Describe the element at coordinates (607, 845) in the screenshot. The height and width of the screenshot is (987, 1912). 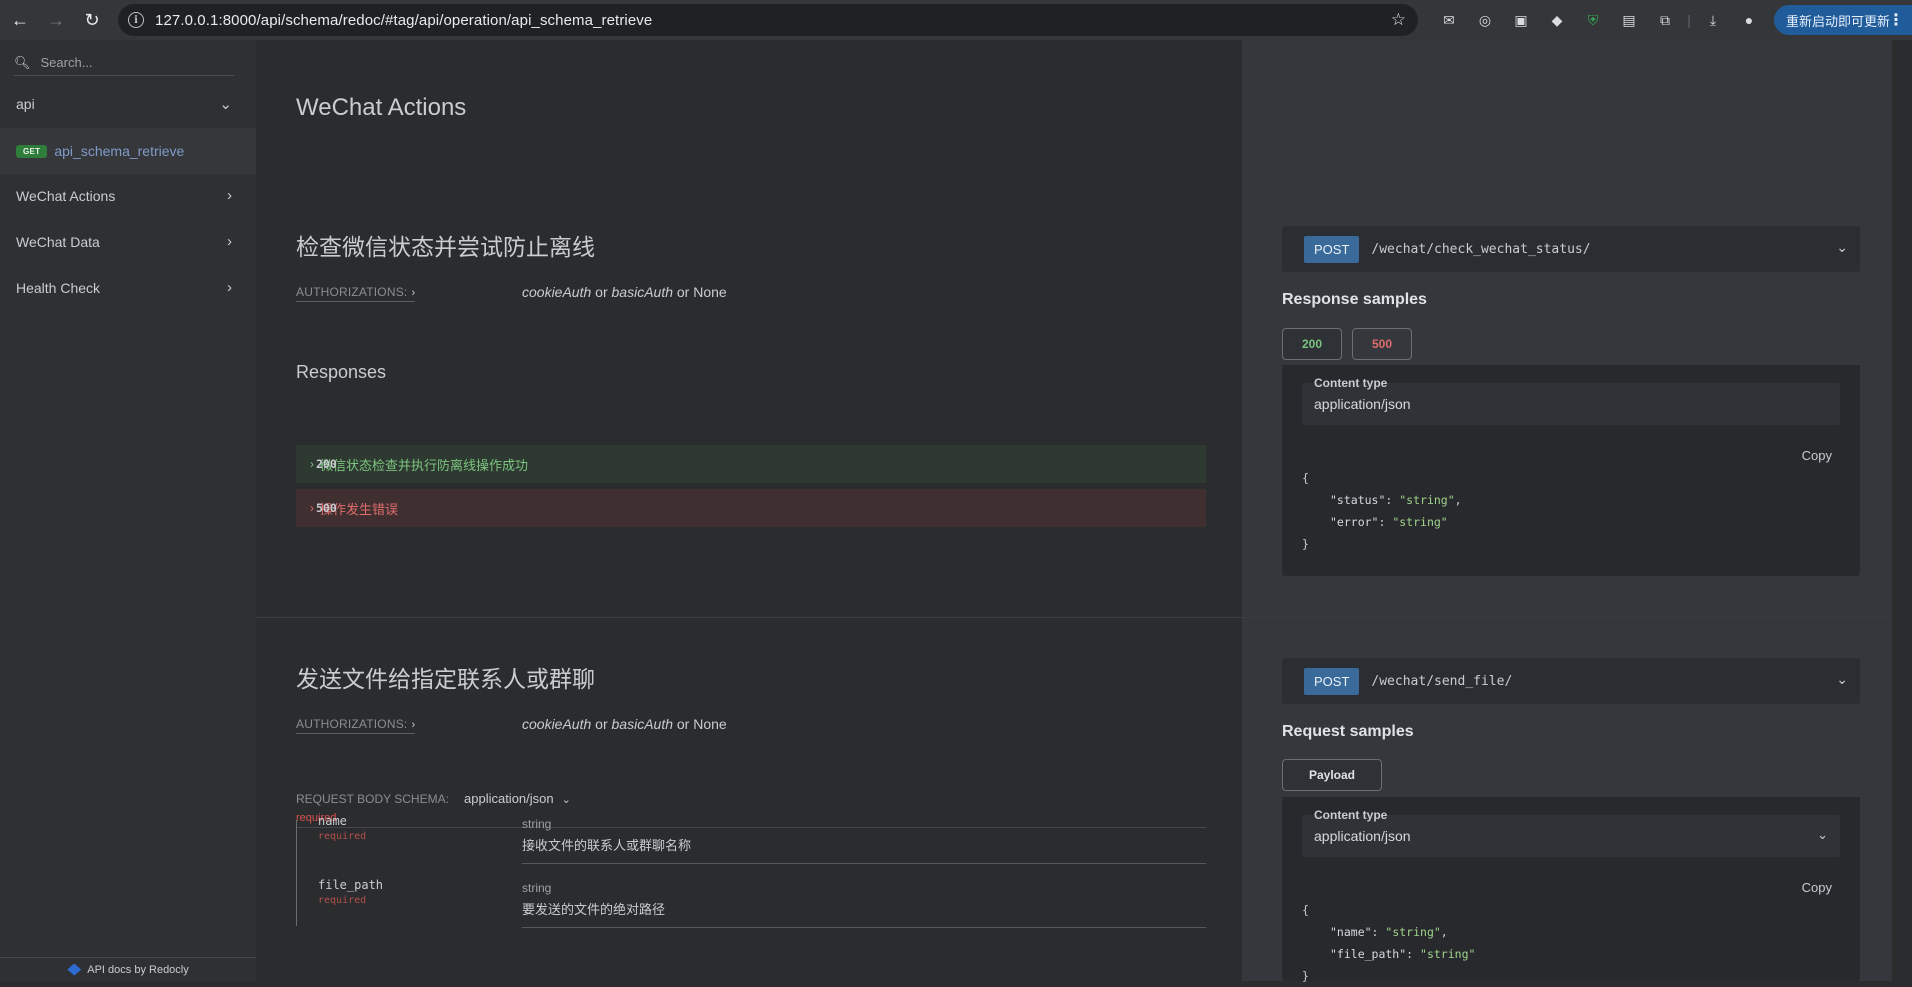
I see `param-description: 接收文件的联系人或群聊名称` at that location.